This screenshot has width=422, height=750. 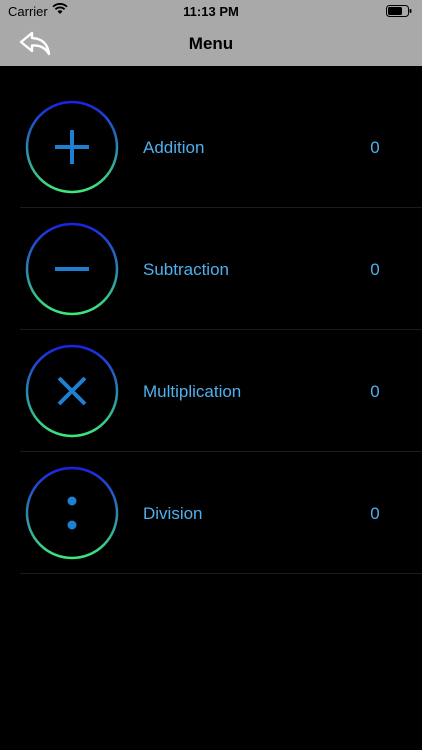 What do you see at coordinates (72, 147) in the screenshot?
I see `plus-icon` at bounding box center [72, 147].